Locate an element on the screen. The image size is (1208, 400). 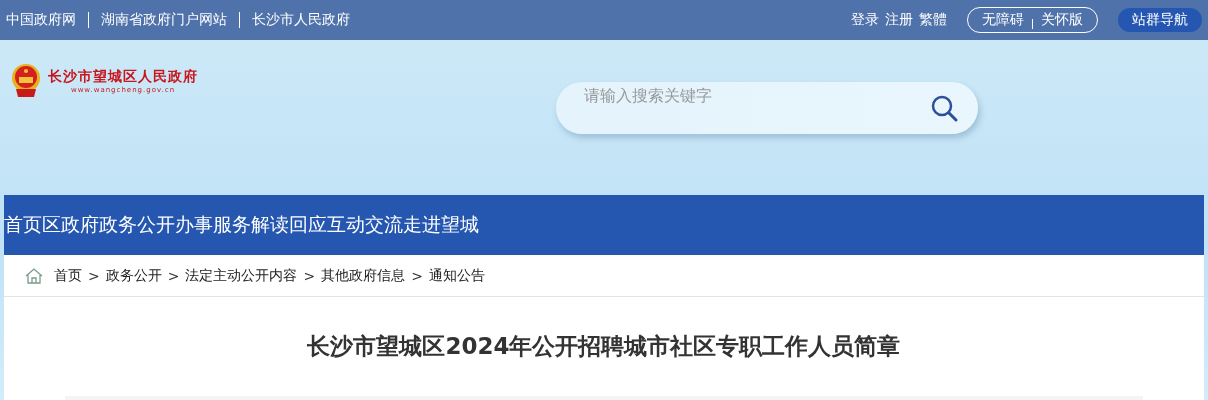
site-link: 中国政府网 is located at coordinates (41, 20).